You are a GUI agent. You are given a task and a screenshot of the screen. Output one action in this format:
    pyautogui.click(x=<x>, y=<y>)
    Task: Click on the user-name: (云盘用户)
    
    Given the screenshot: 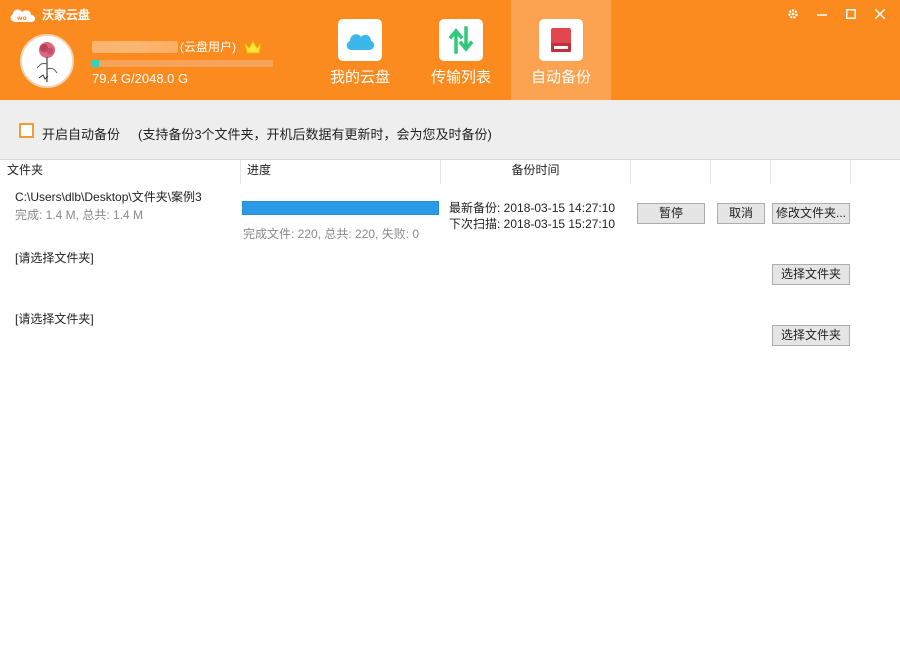 What is the action you would take?
    pyautogui.click(x=177, y=46)
    